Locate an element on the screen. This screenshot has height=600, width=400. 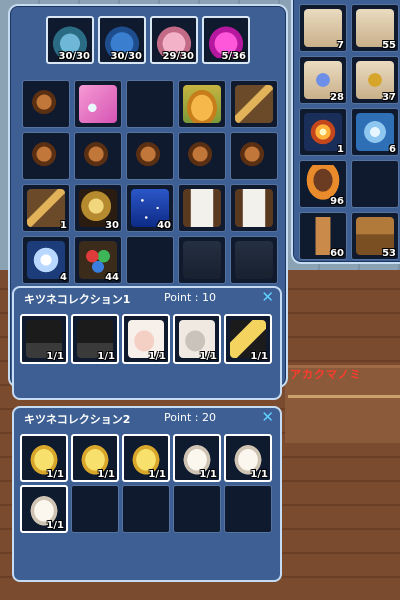
inventory-slot: 44 is located at coordinates (98, 260).